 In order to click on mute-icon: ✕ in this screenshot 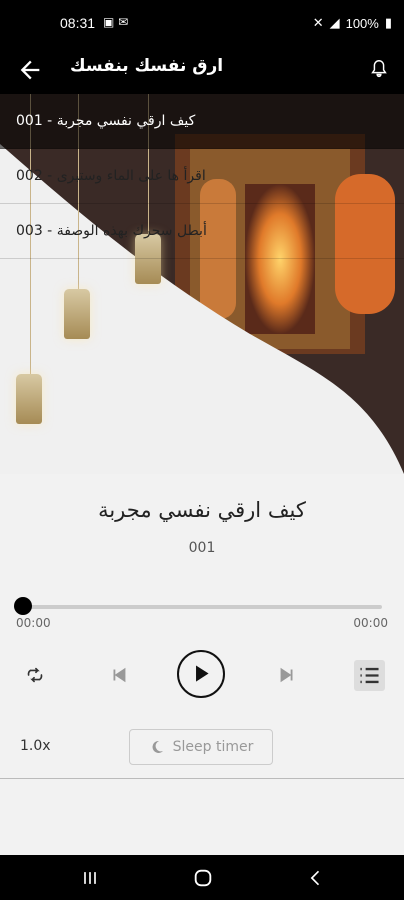, I will do `click(318, 22)`.